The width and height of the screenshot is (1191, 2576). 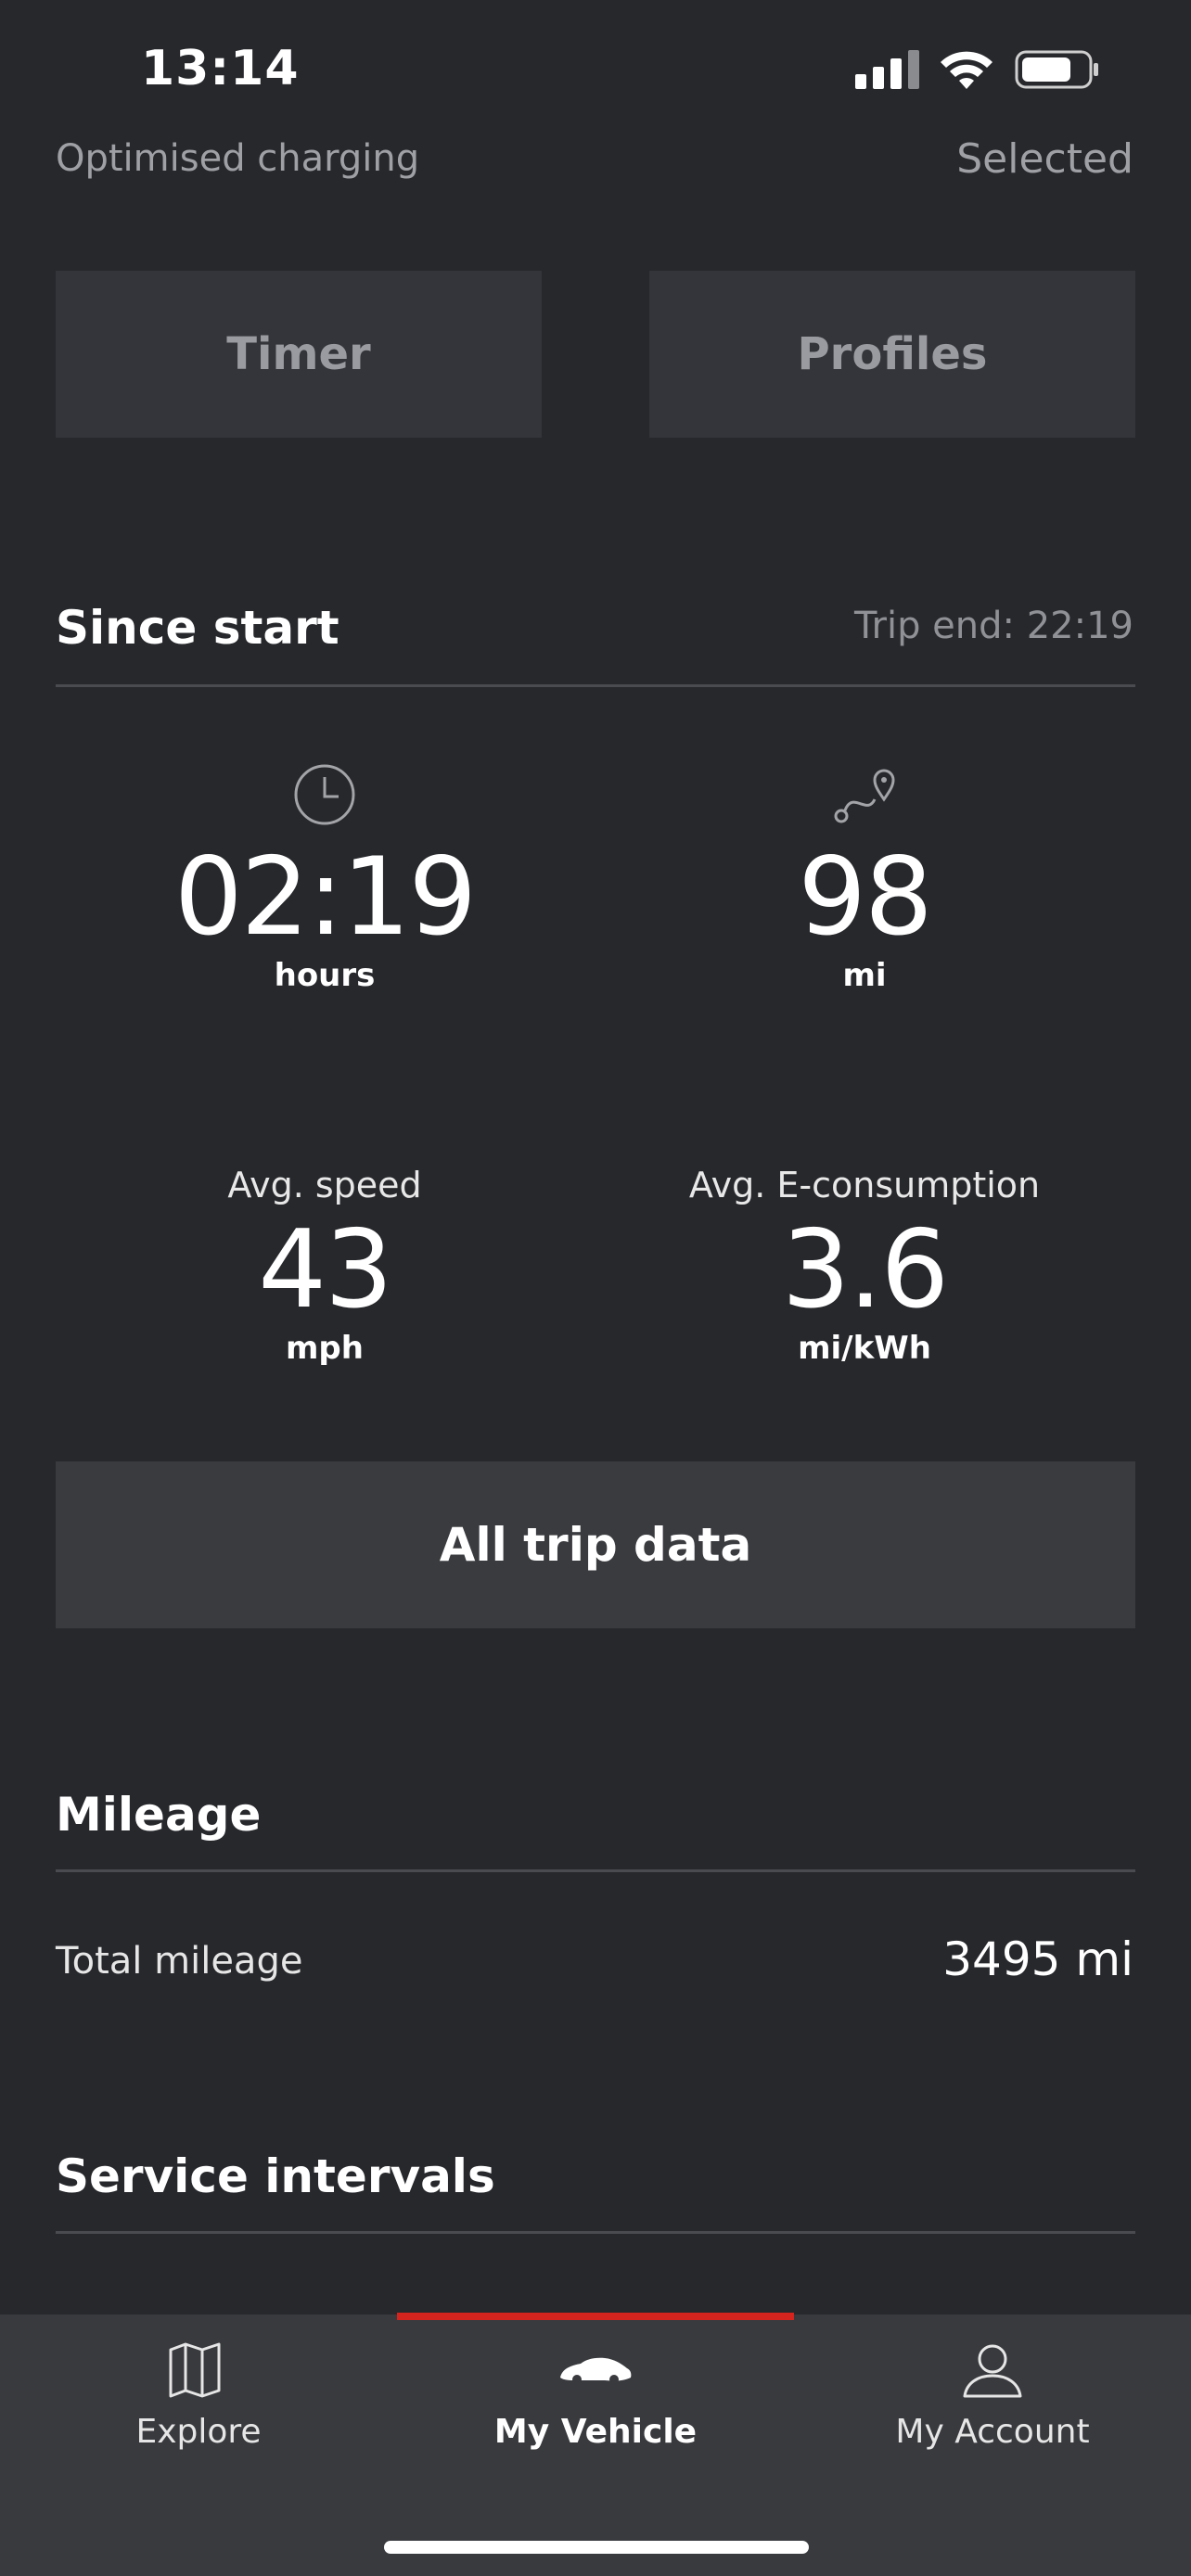 What do you see at coordinates (1044, 159) in the screenshot?
I see `optimised-charging-value: Selected` at bounding box center [1044, 159].